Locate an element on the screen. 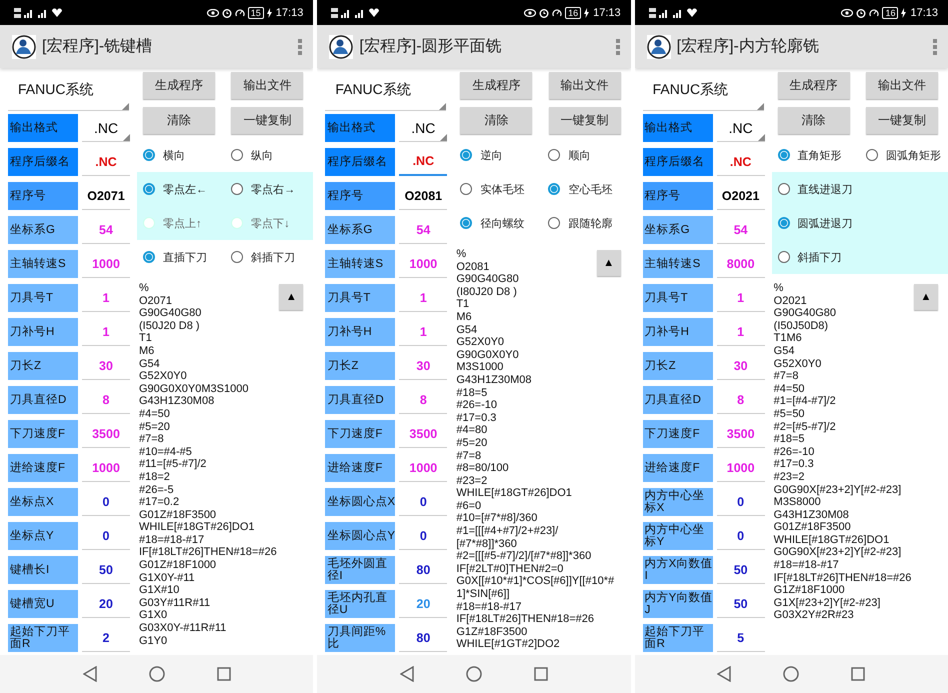 The image size is (948, 693). code-line: #4=50 is located at coordinates (789, 389).